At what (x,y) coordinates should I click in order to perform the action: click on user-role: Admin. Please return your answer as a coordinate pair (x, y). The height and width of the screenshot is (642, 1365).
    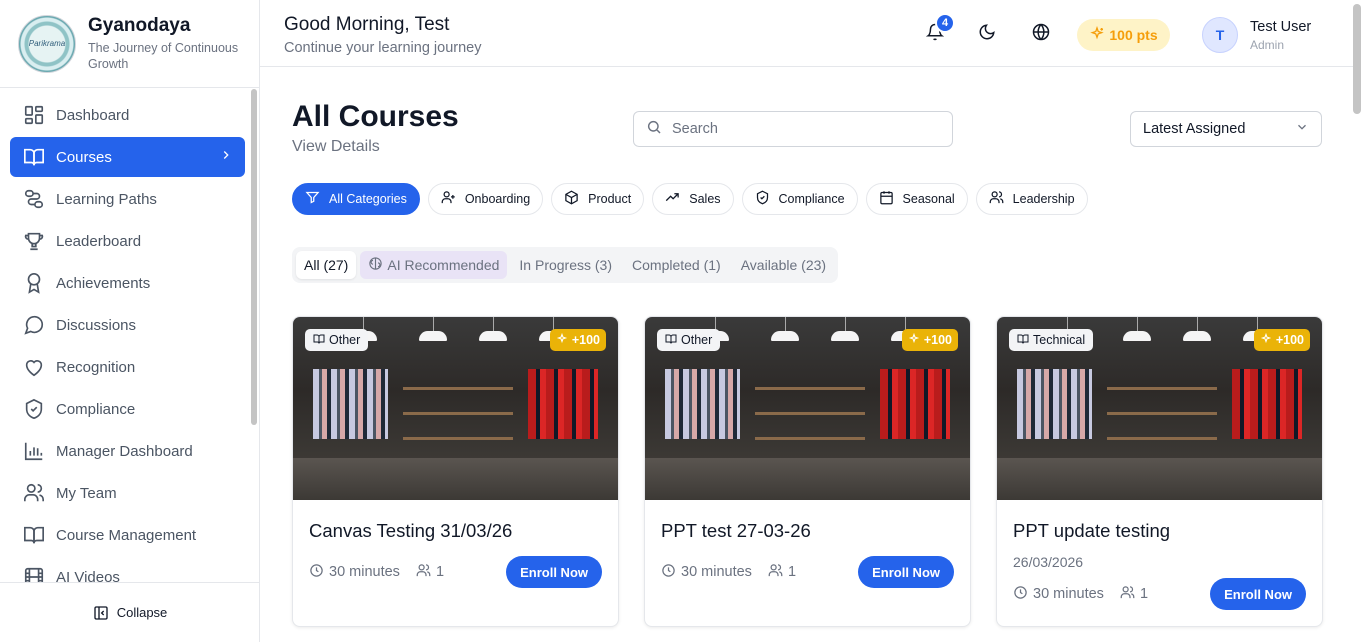
    Looking at the image, I should click on (1267, 45).